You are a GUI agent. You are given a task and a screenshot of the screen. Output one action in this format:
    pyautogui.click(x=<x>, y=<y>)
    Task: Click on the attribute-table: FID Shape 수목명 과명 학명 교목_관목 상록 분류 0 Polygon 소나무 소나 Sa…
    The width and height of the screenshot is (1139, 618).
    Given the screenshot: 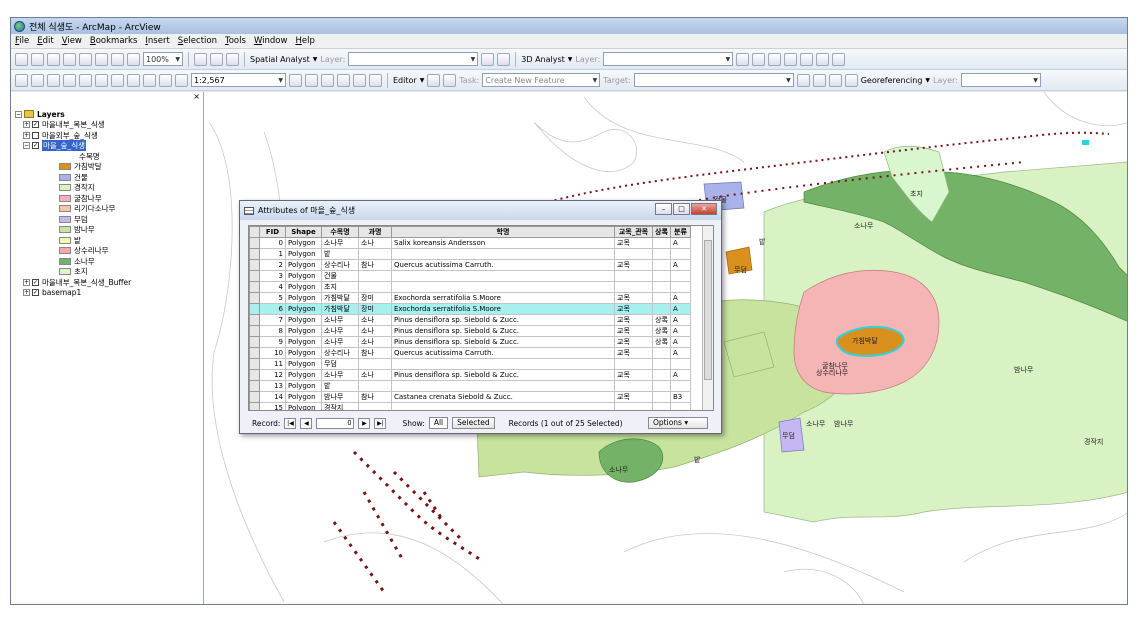 What is the action you would take?
    pyautogui.click(x=481, y=318)
    